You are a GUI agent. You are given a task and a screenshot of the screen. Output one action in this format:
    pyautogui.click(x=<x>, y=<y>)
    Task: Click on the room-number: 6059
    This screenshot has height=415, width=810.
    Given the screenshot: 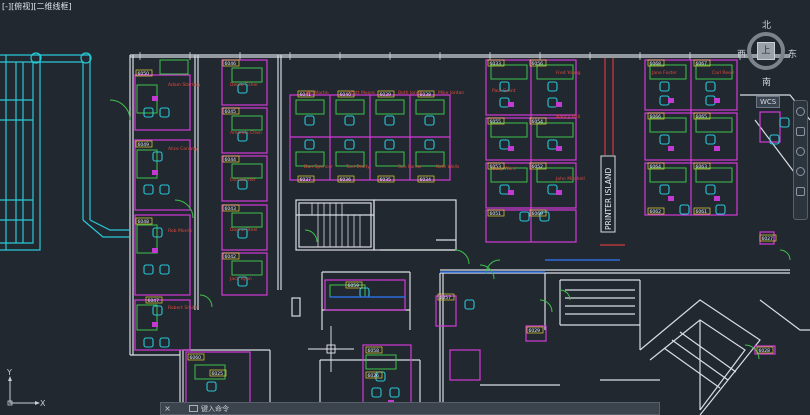 What is the action you would take?
    pyautogui.click(x=354, y=286)
    